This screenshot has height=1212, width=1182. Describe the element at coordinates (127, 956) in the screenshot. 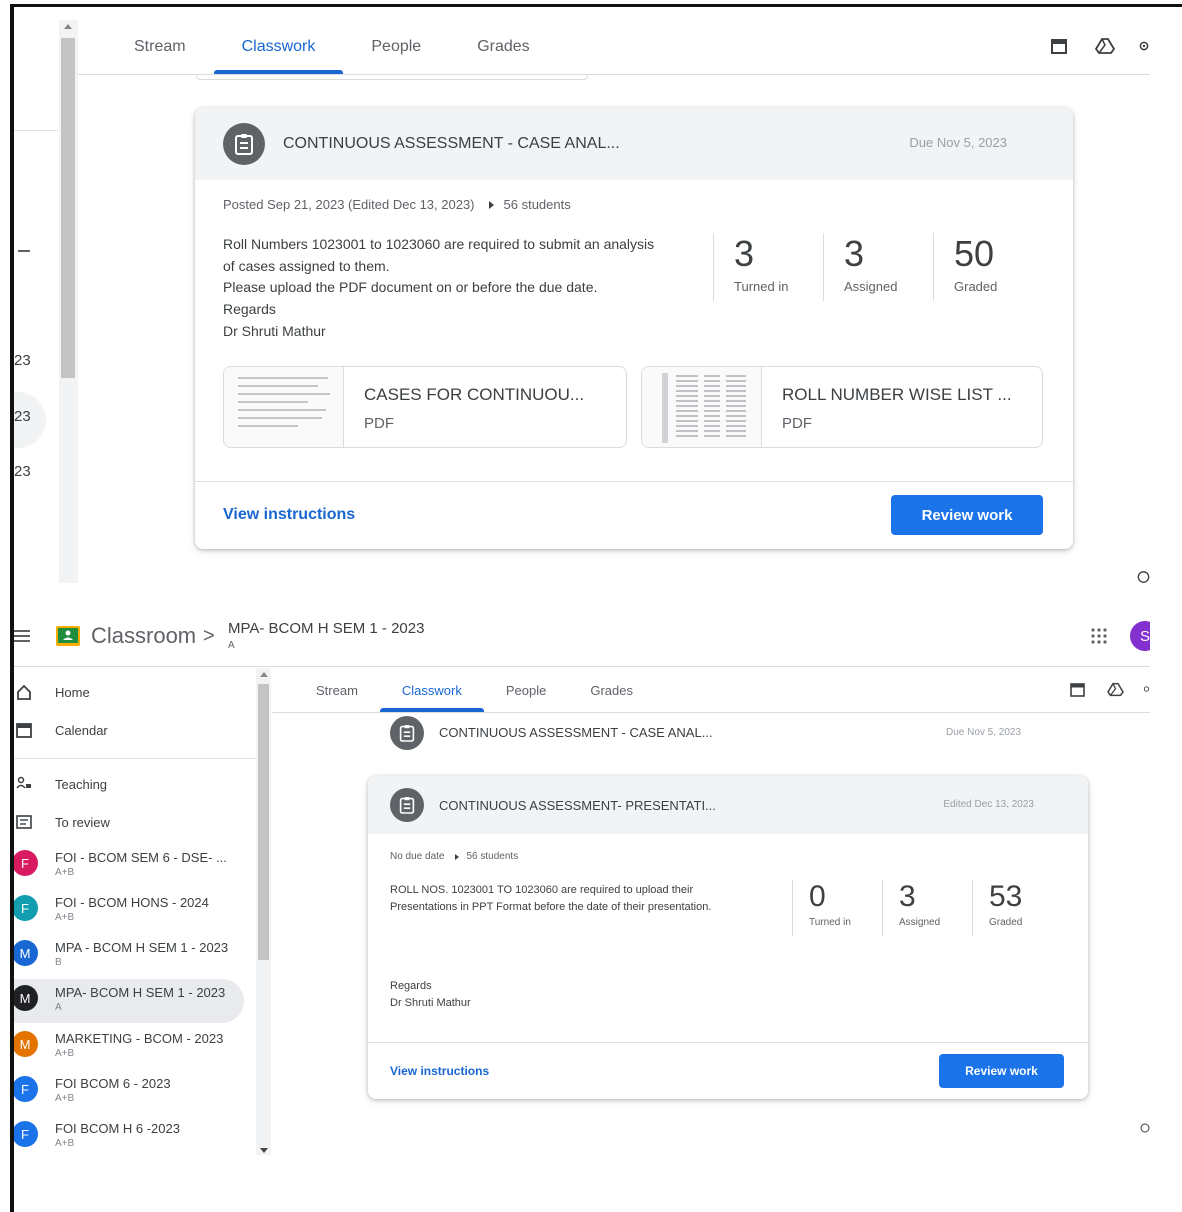

I see `sidebar-class-item: M MPA - BCOM H SEM 1 - 2023 B` at that location.